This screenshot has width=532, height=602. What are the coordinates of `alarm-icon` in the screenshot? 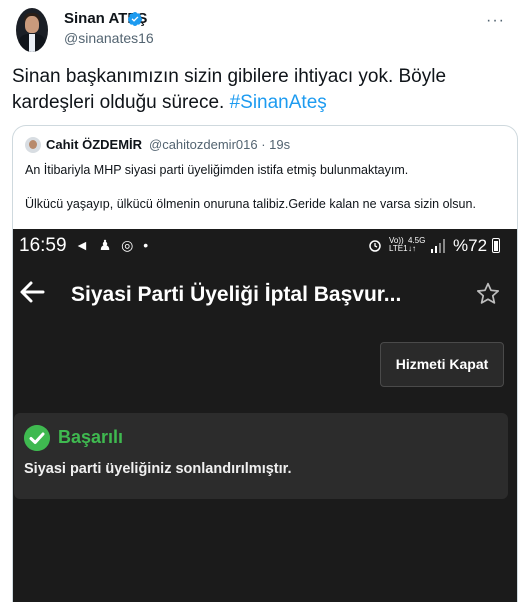 It's located at (375, 246).